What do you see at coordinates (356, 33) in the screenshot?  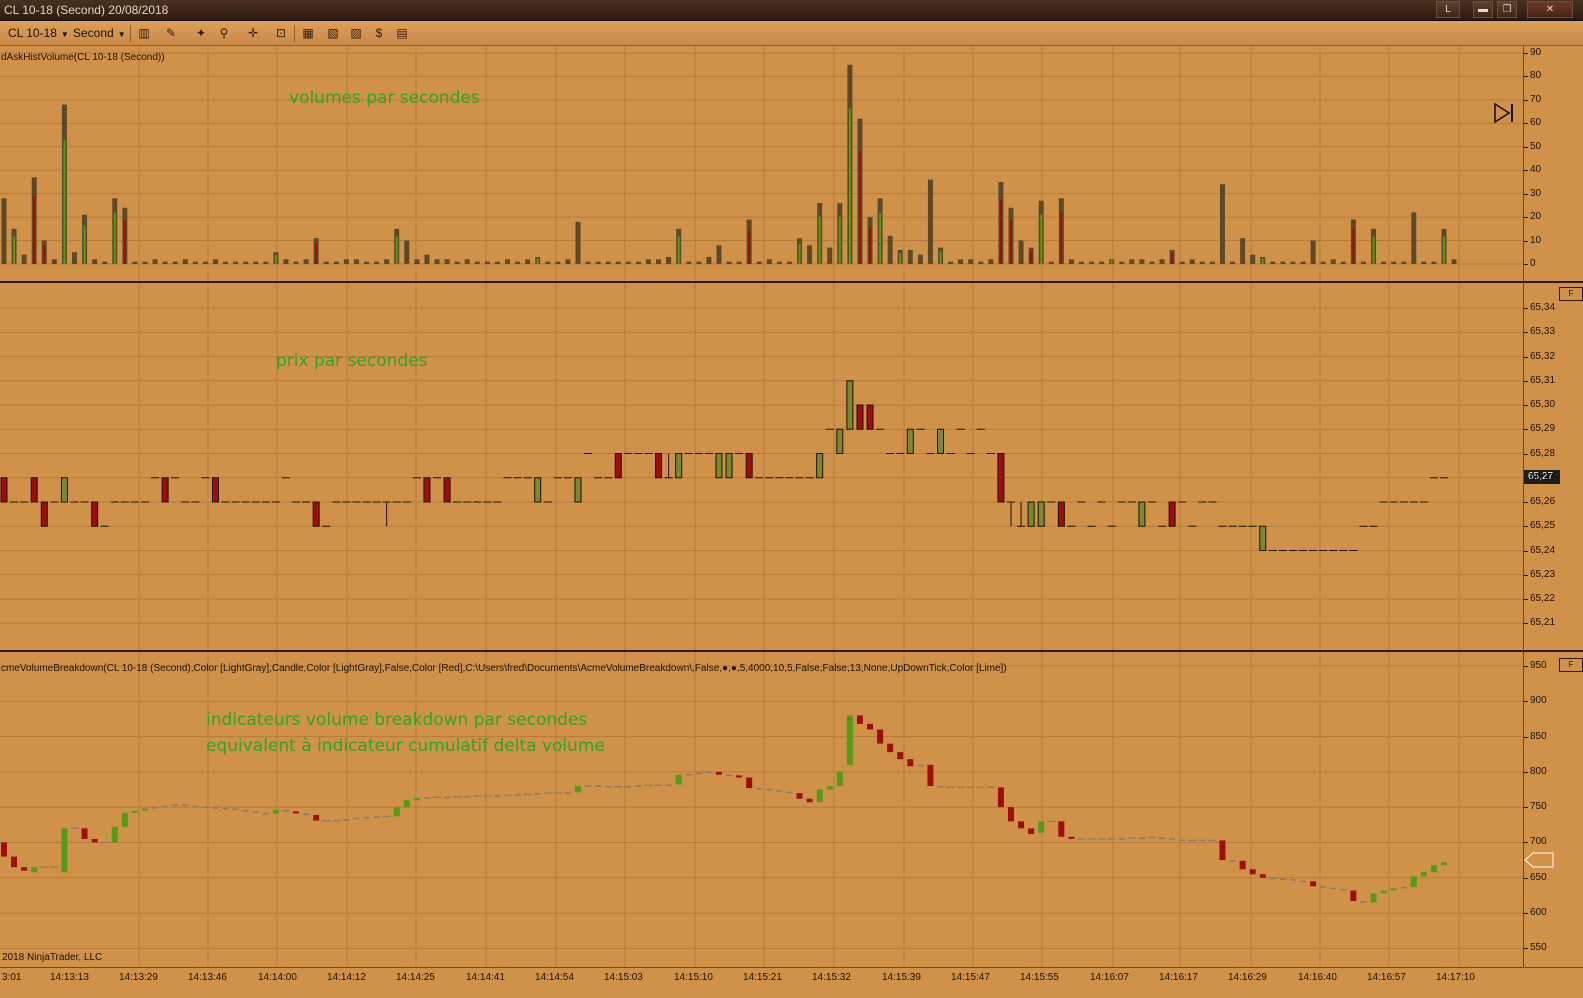 I see `strategies-icon: ▨` at bounding box center [356, 33].